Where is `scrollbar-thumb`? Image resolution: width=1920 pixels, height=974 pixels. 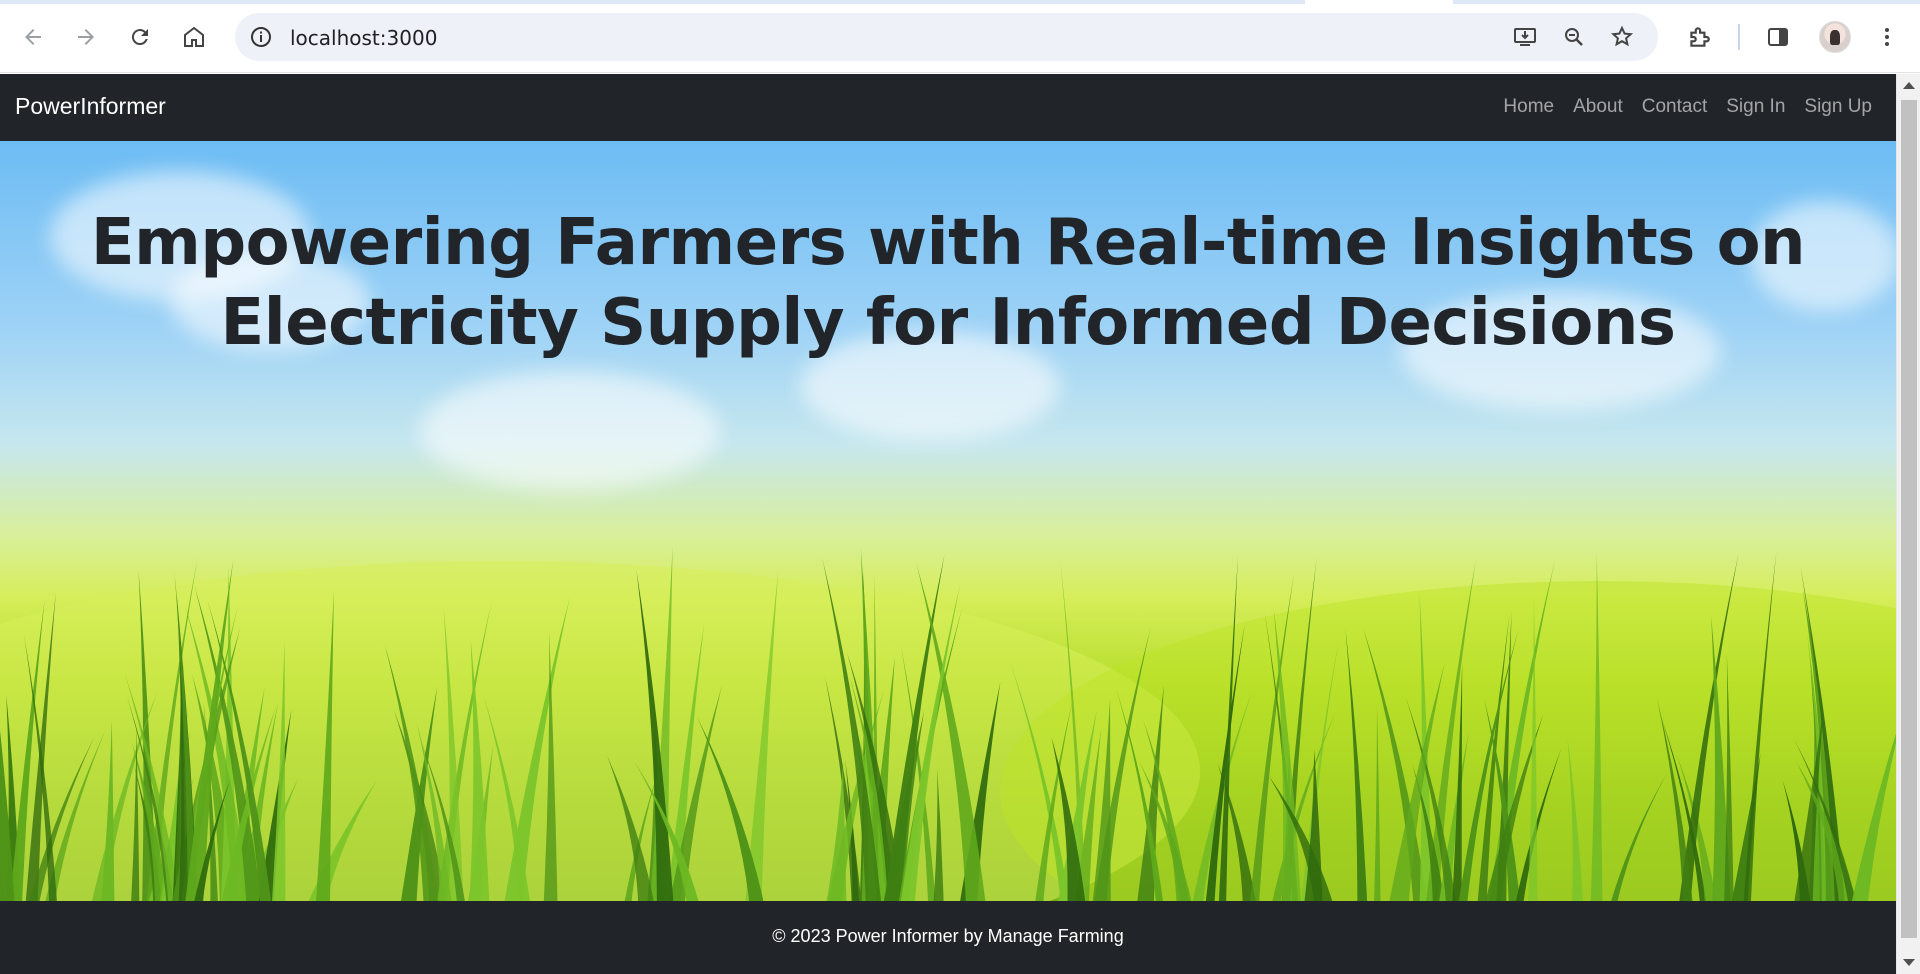
scrollbar-thumb is located at coordinates (1909, 519).